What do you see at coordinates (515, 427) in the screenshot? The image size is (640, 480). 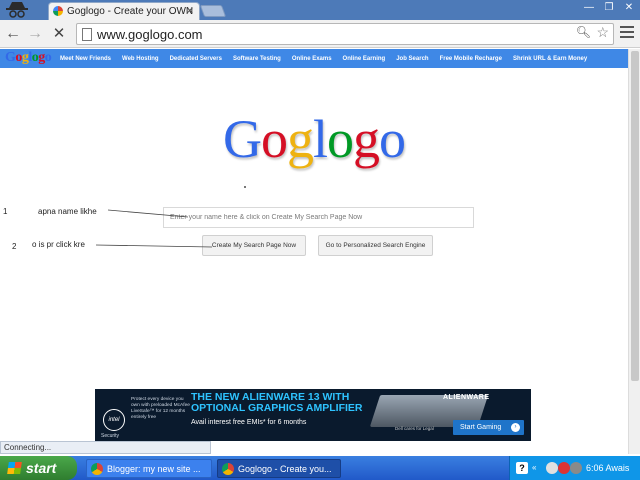 I see `arrow-right-icon: ›` at bounding box center [515, 427].